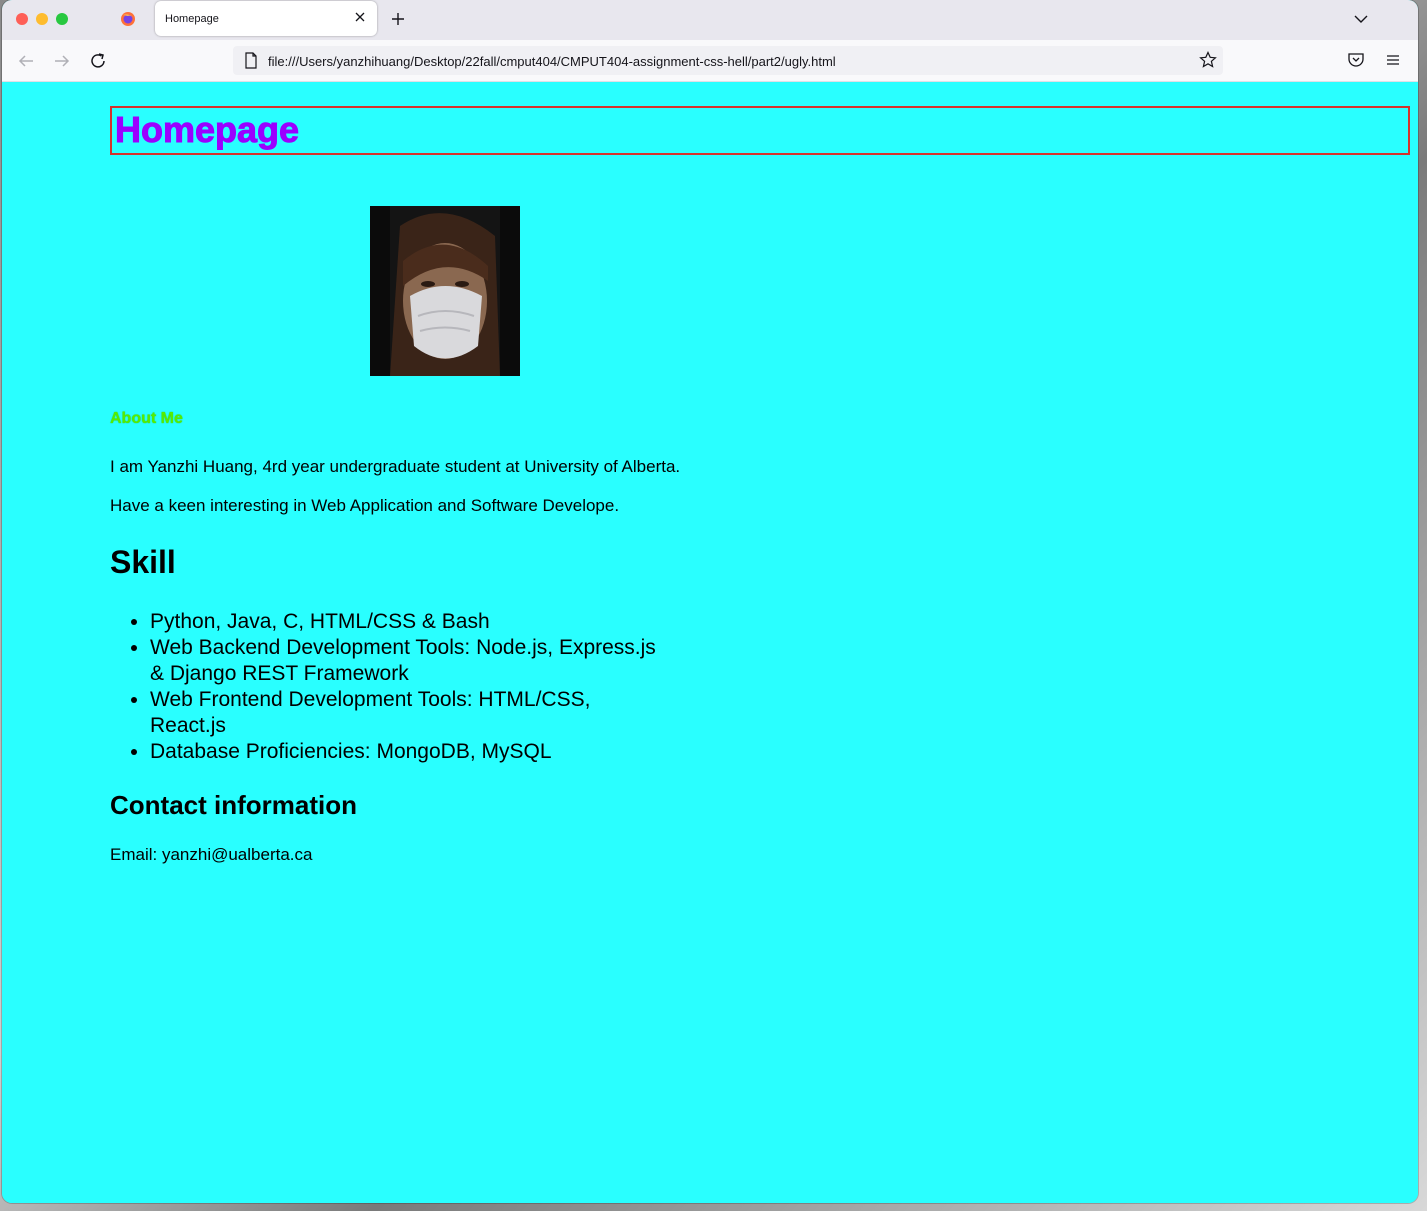 The width and height of the screenshot is (1427, 1211). What do you see at coordinates (26, 61) in the screenshot?
I see `back-arrow-icon` at bounding box center [26, 61].